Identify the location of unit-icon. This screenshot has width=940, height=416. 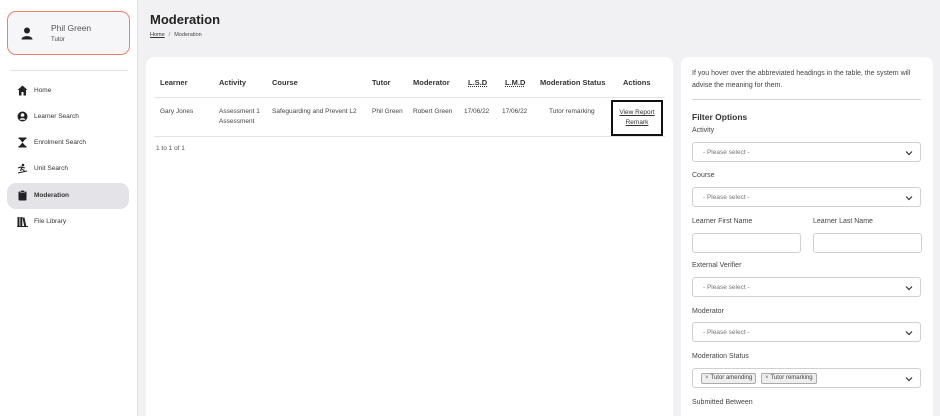
(22, 168).